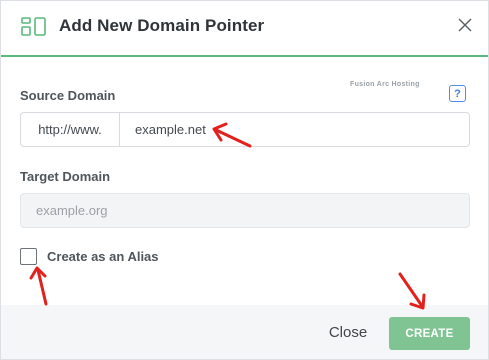  What do you see at coordinates (65, 176) in the screenshot?
I see `target-domain-label: Target Domain` at bounding box center [65, 176].